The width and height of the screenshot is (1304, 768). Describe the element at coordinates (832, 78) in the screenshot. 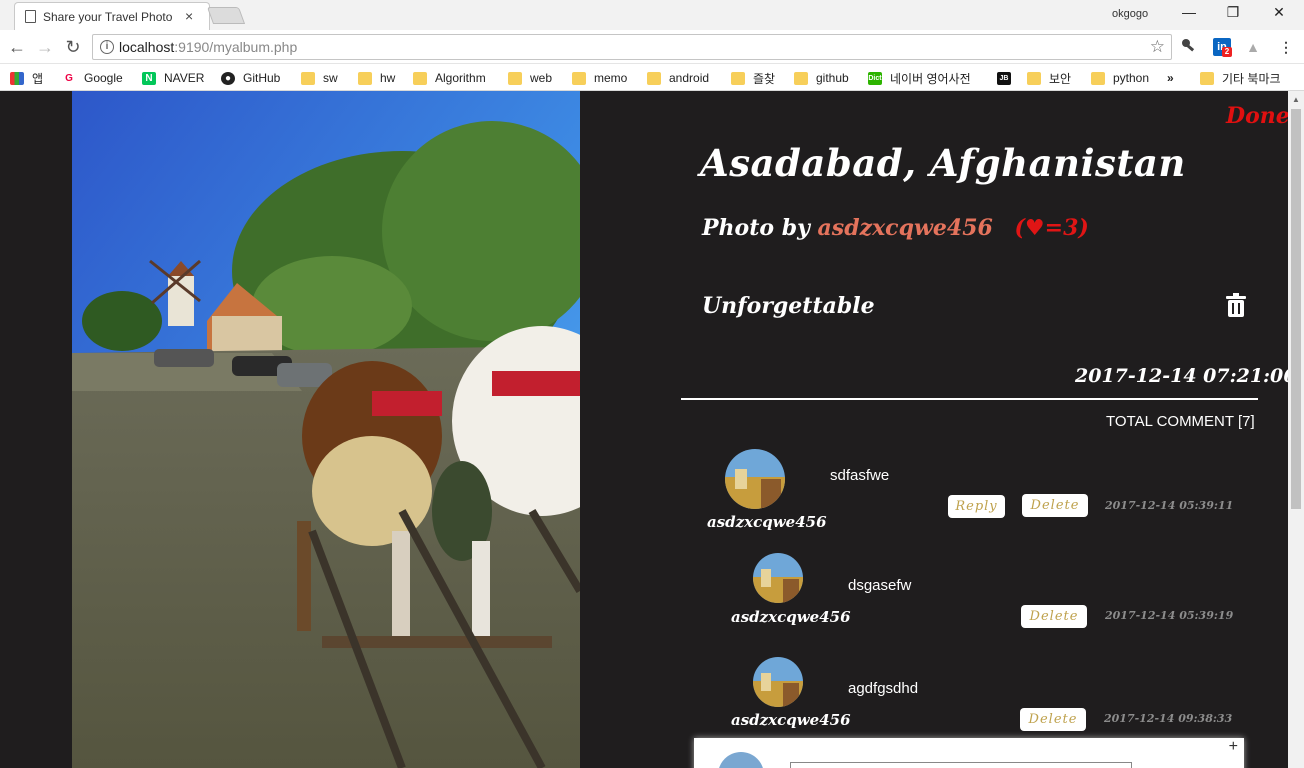

I see `bookmark-label: github` at that location.